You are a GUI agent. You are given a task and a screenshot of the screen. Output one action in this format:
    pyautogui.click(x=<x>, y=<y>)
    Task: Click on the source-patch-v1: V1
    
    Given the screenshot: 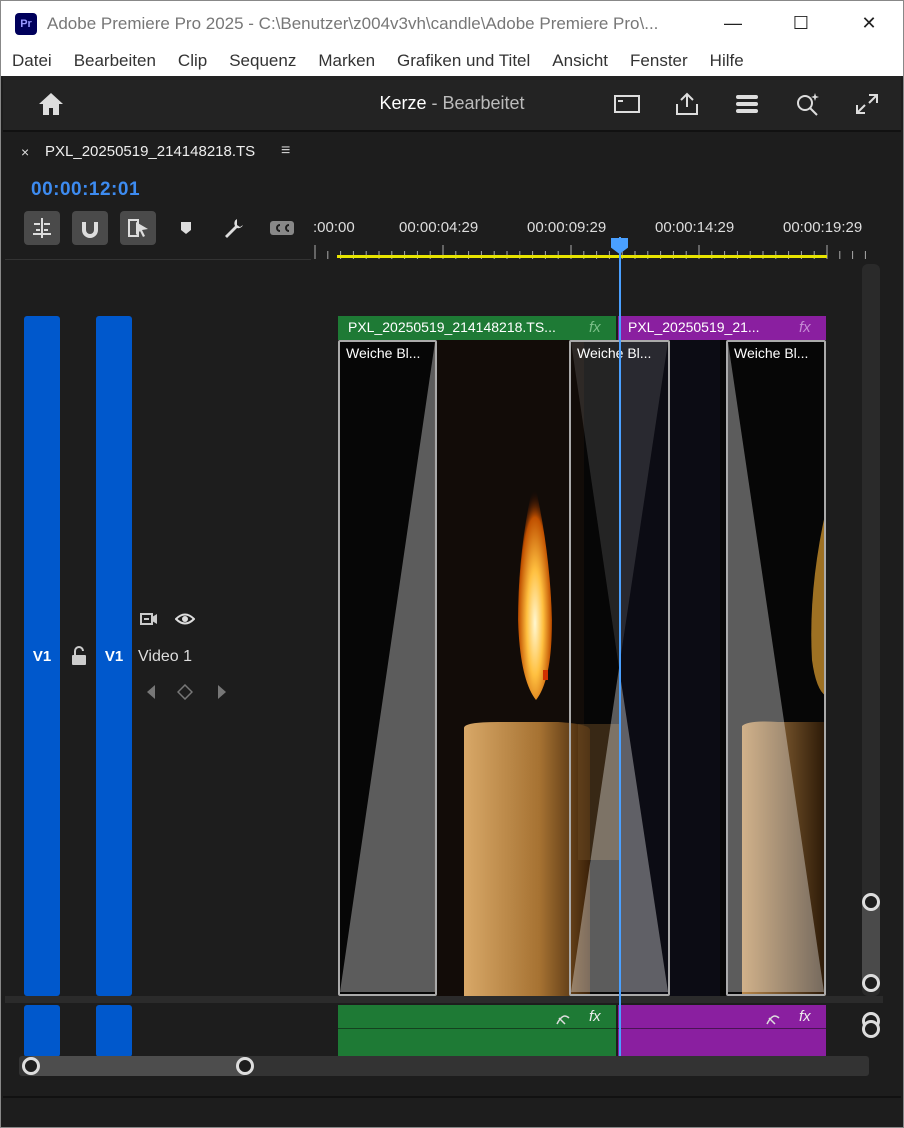 What is the action you would take?
    pyautogui.click(x=42, y=656)
    